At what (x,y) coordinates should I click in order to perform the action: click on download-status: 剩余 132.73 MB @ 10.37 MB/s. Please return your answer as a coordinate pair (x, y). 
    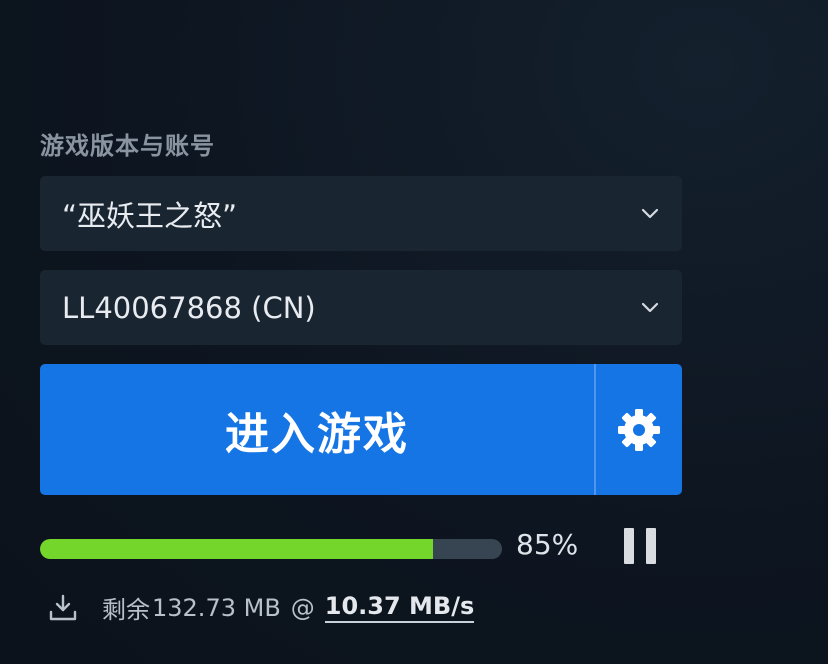
    Looking at the image, I should click on (261, 607).